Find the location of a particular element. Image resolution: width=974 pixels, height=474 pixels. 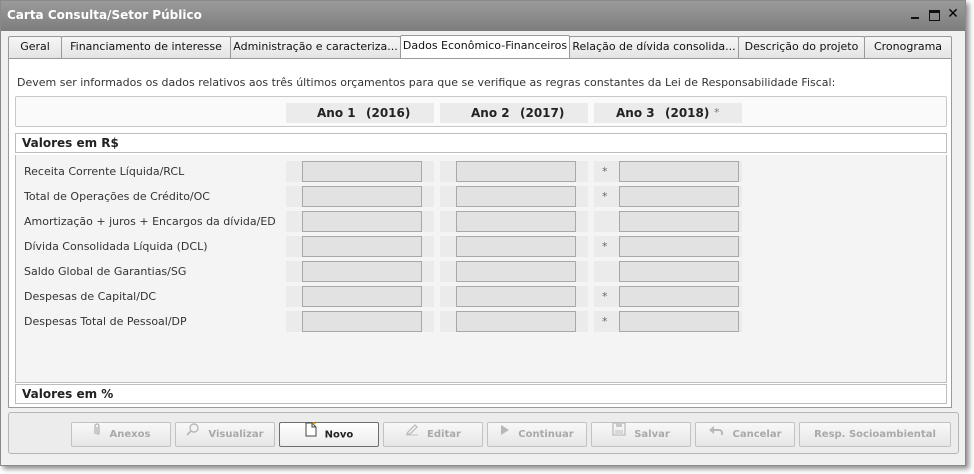

year-1-value: (2016) is located at coordinates (388, 113).